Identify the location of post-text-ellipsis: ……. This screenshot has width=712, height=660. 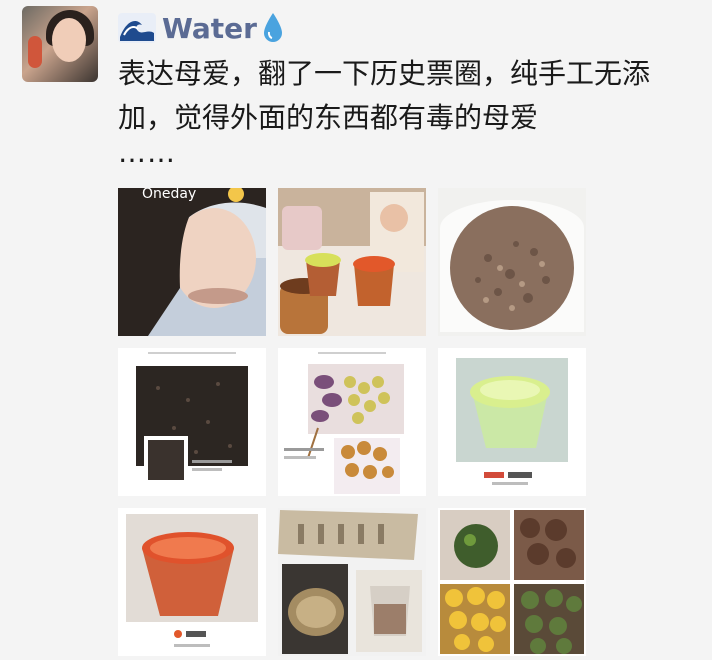
(147, 152).